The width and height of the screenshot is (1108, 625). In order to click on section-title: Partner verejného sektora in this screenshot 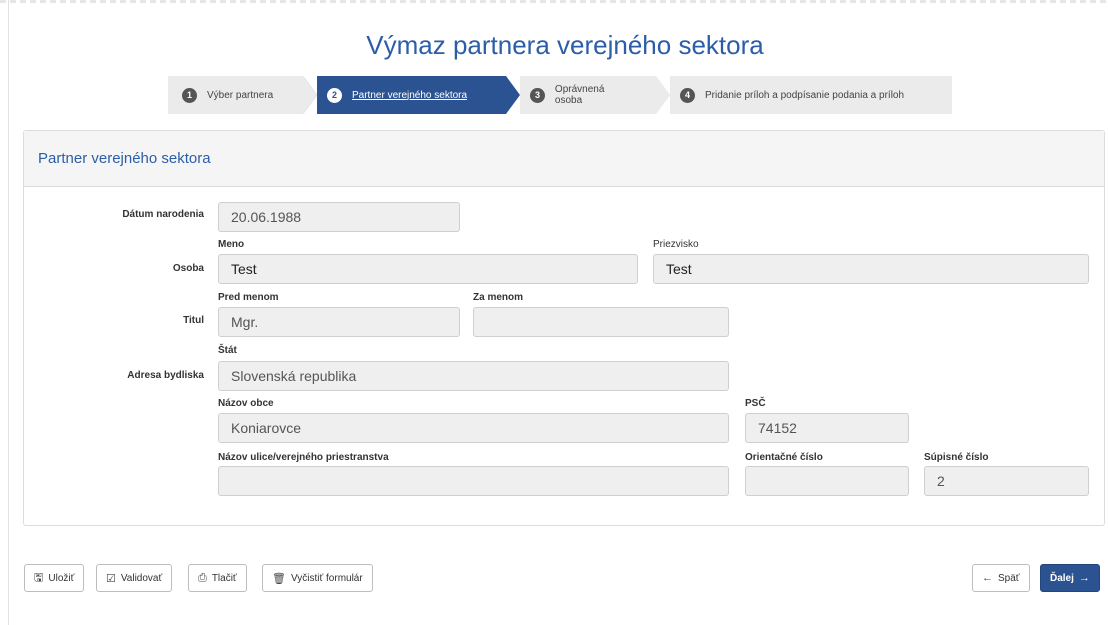, I will do `click(564, 159)`.